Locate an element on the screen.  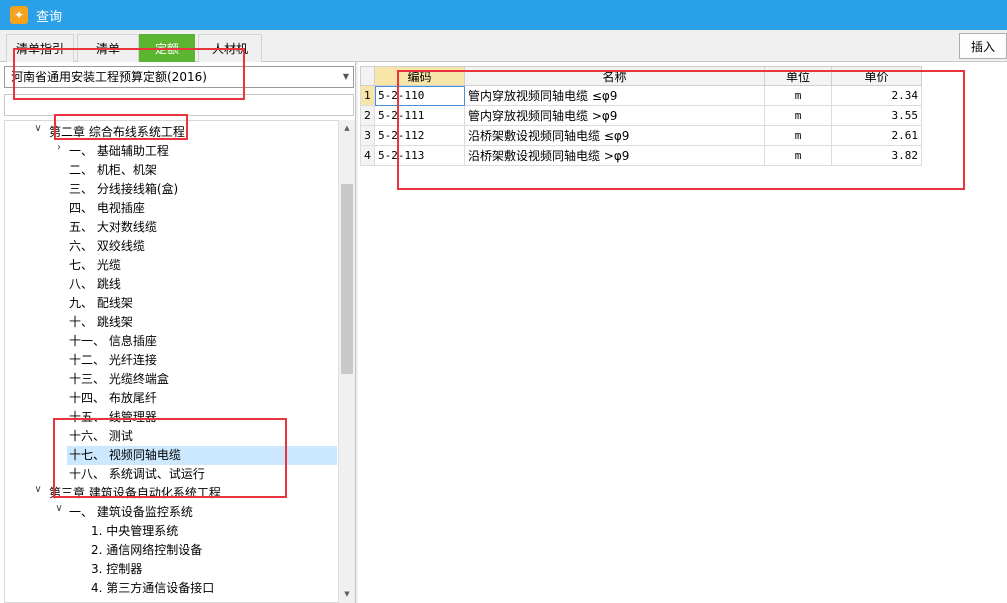
column-header-unit: 单位 is located at coordinates (798, 76).